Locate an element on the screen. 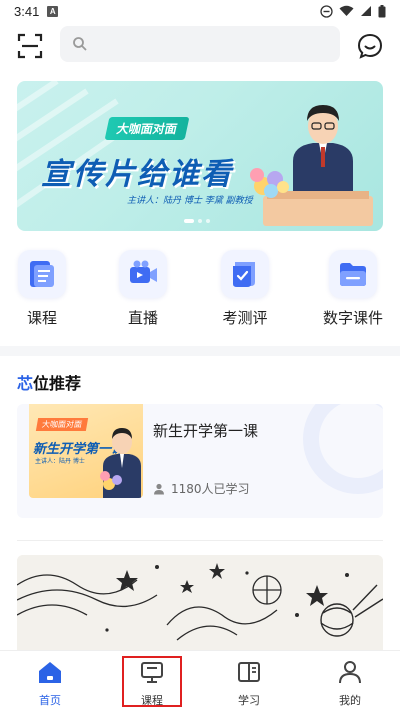 The width and height of the screenshot is (400, 710). quick-link-label: 考测评 is located at coordinates (245, 318).